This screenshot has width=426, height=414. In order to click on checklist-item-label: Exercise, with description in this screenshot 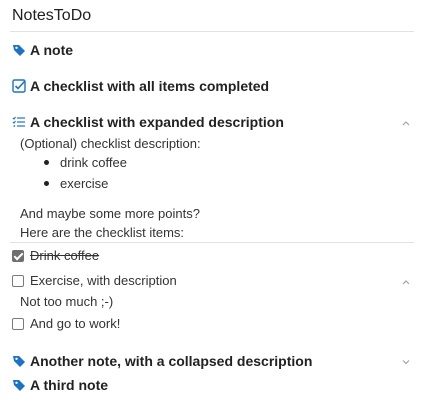, I will do `click(103, 280)`.